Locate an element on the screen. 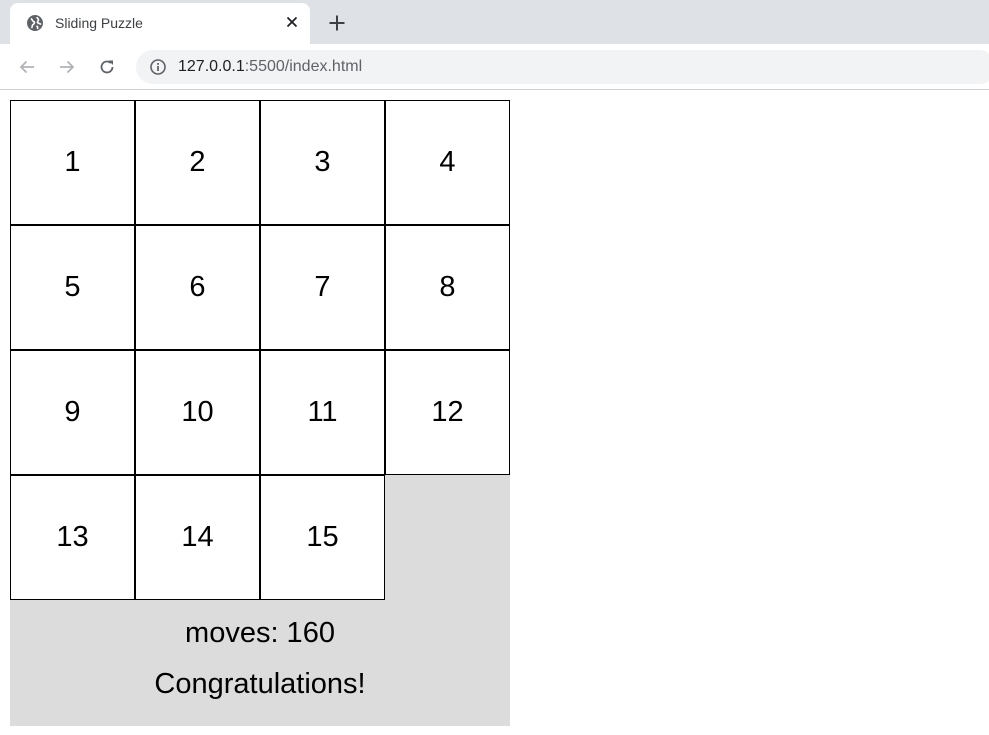 This screenshot has height=735, width=989. win-message: Congratulations! is located at coordinates (260, 684).